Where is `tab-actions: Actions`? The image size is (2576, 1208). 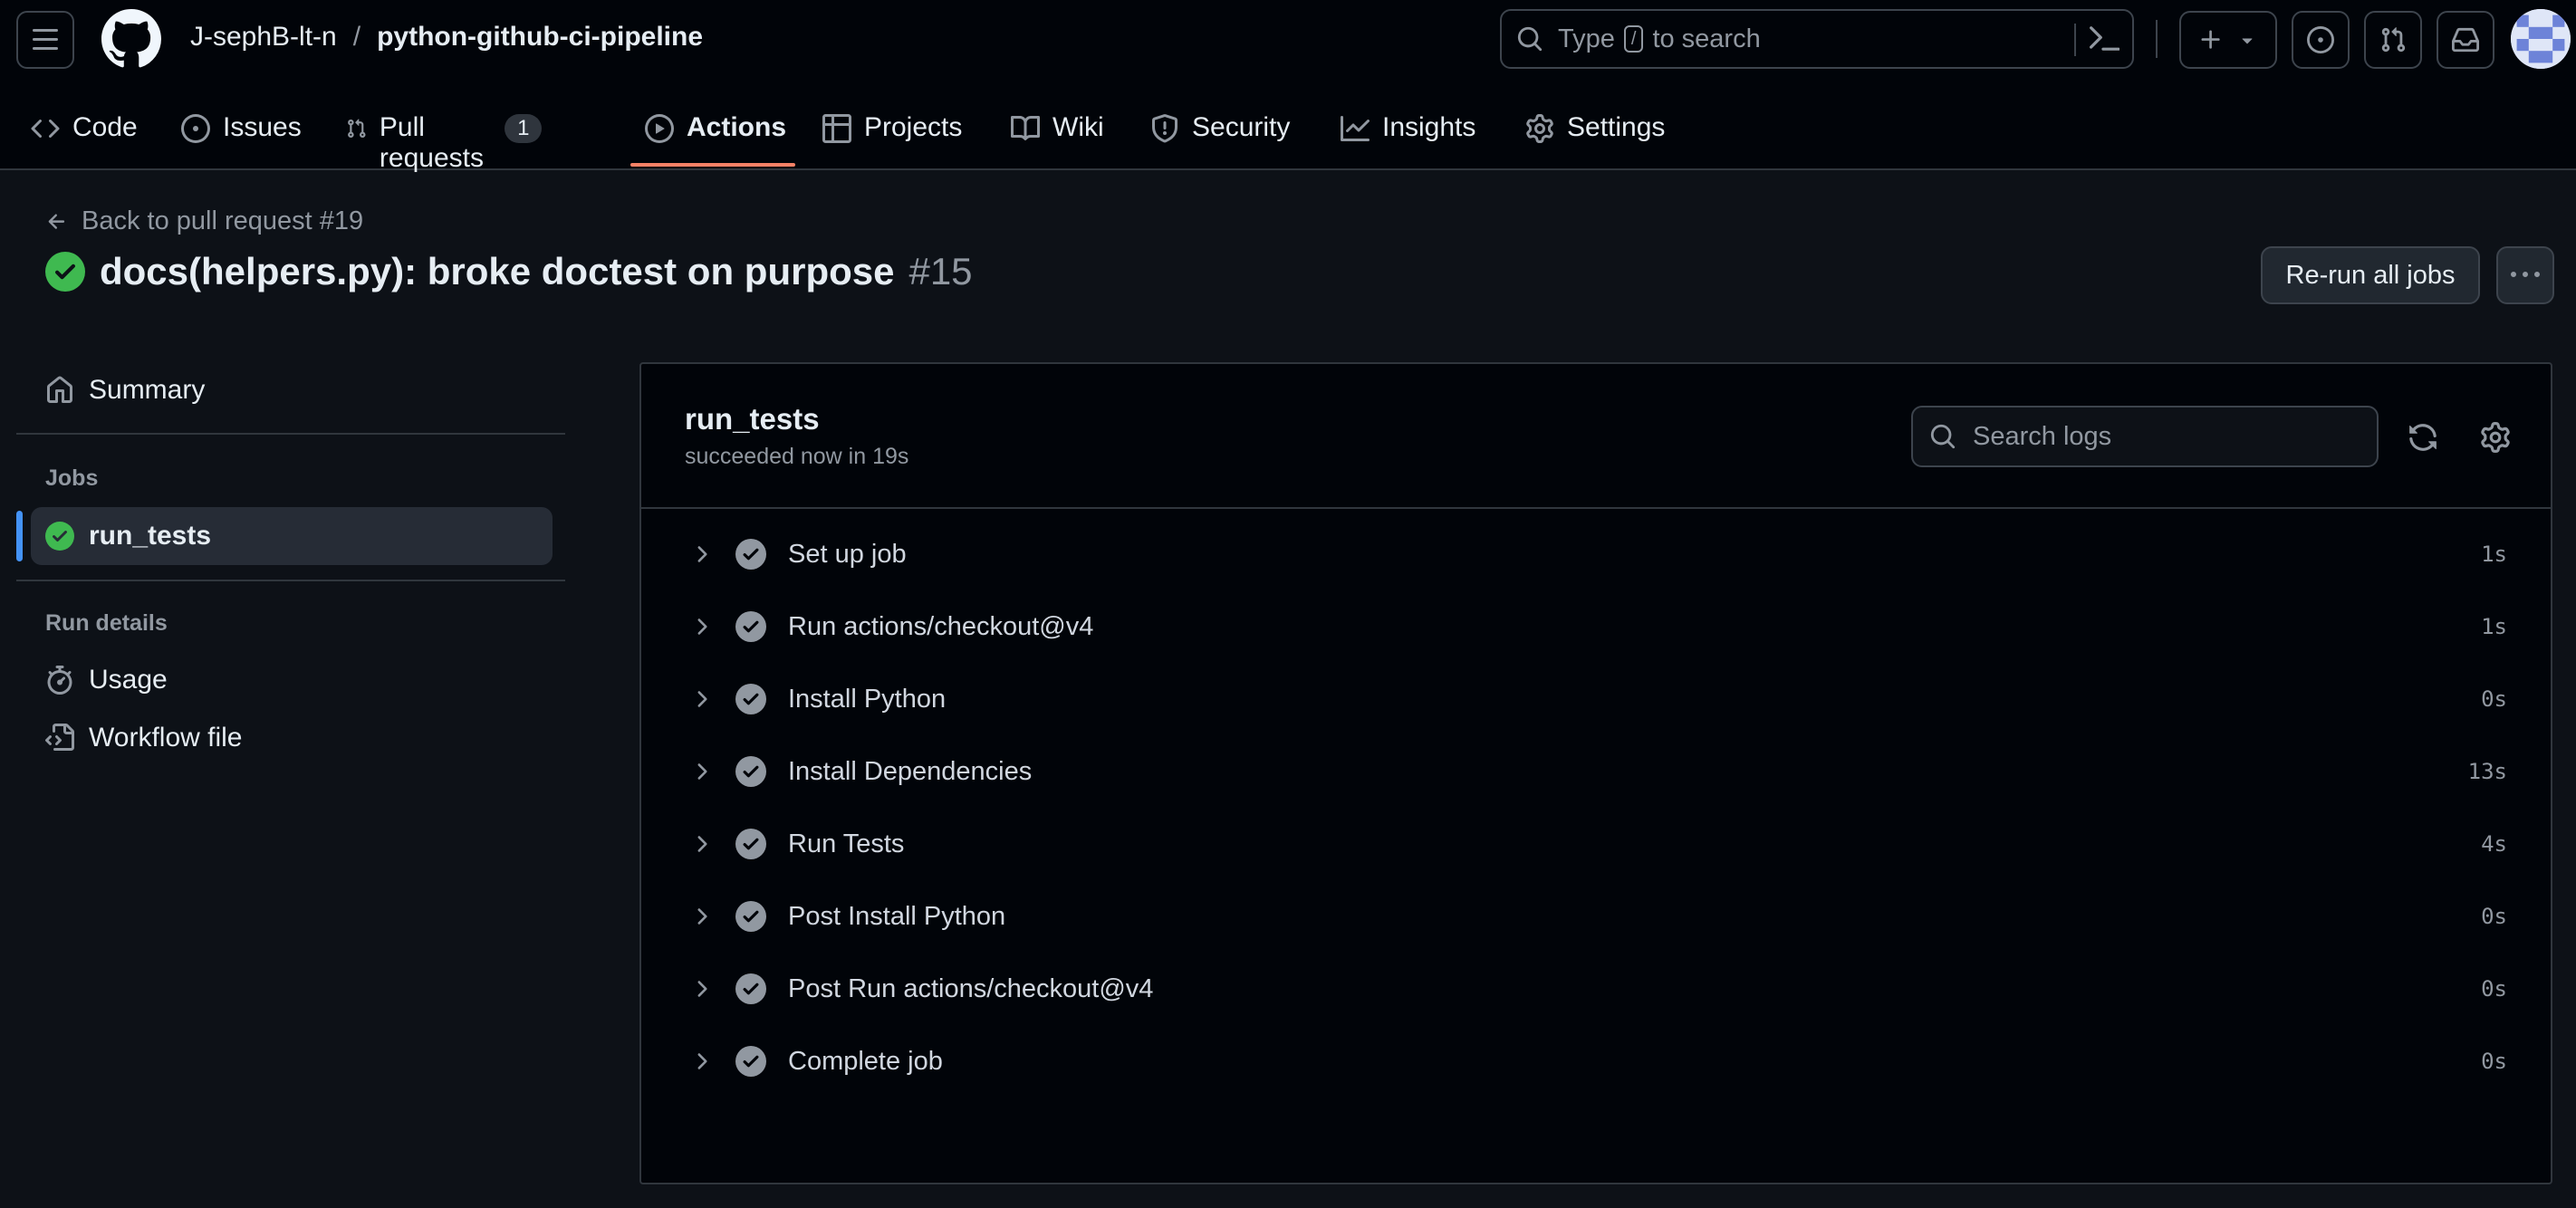
tab-actions: Actions is located at coordinates (715, 136).